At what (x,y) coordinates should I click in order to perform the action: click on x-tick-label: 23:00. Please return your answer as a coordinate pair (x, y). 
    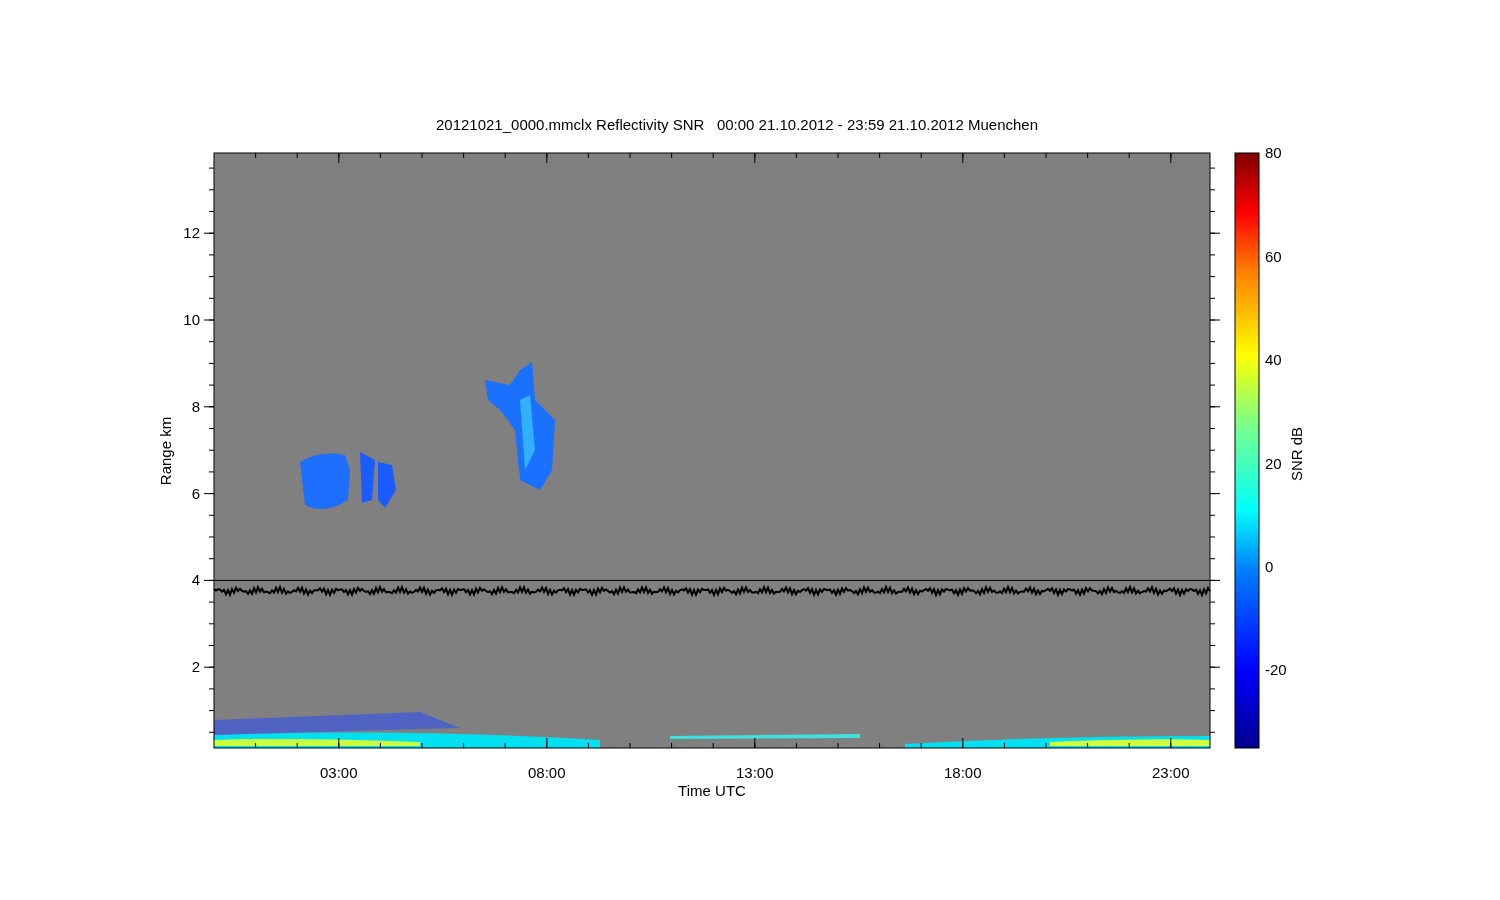
    Looking at the image, I should click on (1171, 772).